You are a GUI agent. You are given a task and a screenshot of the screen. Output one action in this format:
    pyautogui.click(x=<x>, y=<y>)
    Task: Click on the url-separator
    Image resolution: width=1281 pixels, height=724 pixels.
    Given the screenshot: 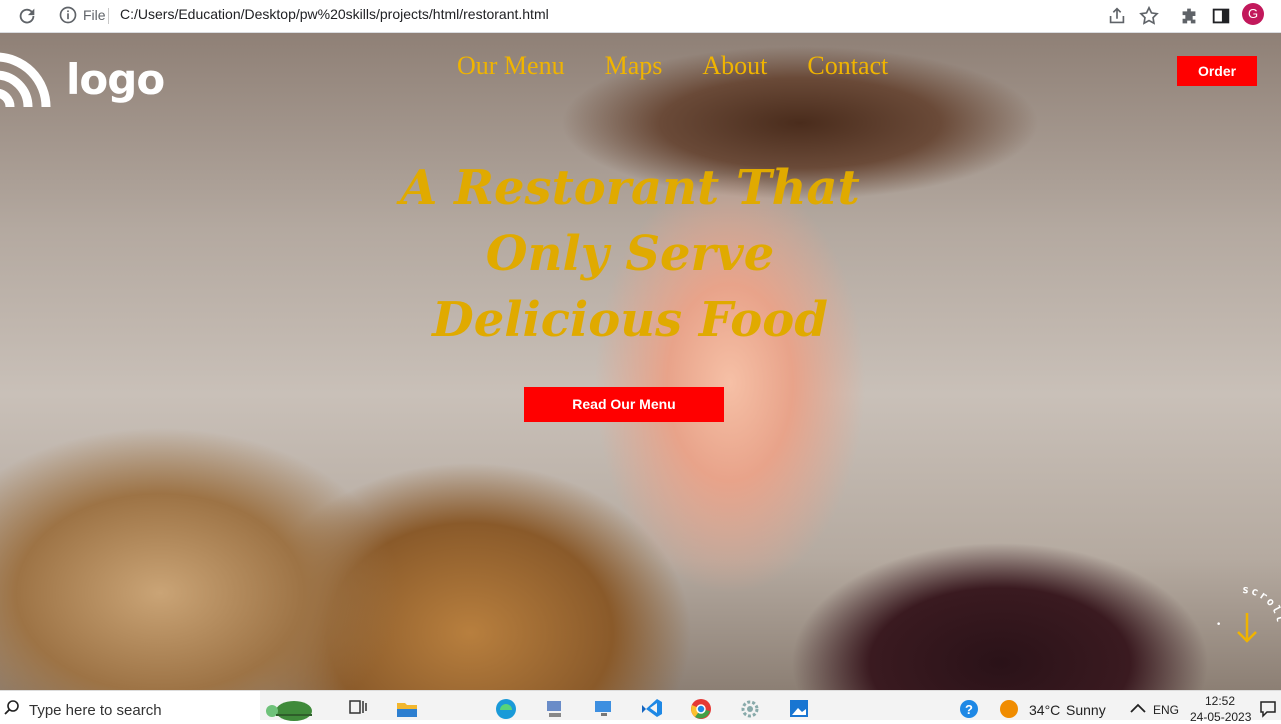 What is the action you would take?
    pyautogui.click(x=108, y=16)
    